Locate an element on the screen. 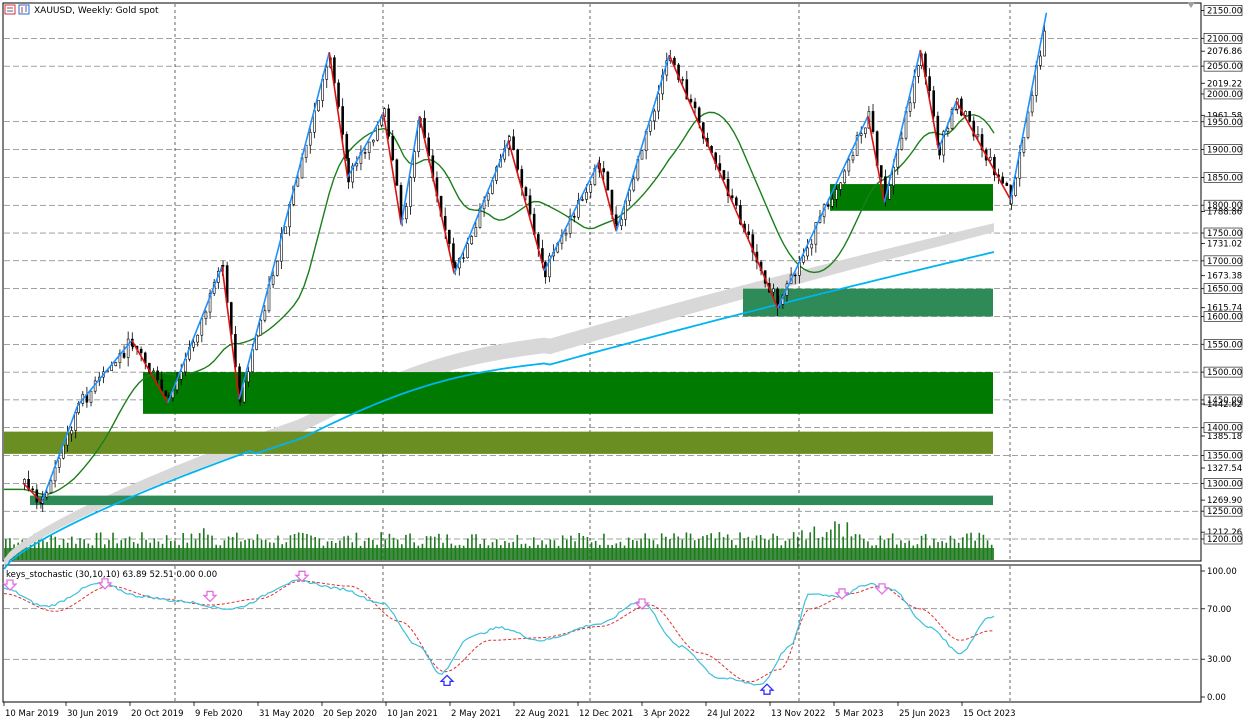 This screenshot has width=1254, height=727. price-label: 1385.18 is located at coordinates (1224, 437).